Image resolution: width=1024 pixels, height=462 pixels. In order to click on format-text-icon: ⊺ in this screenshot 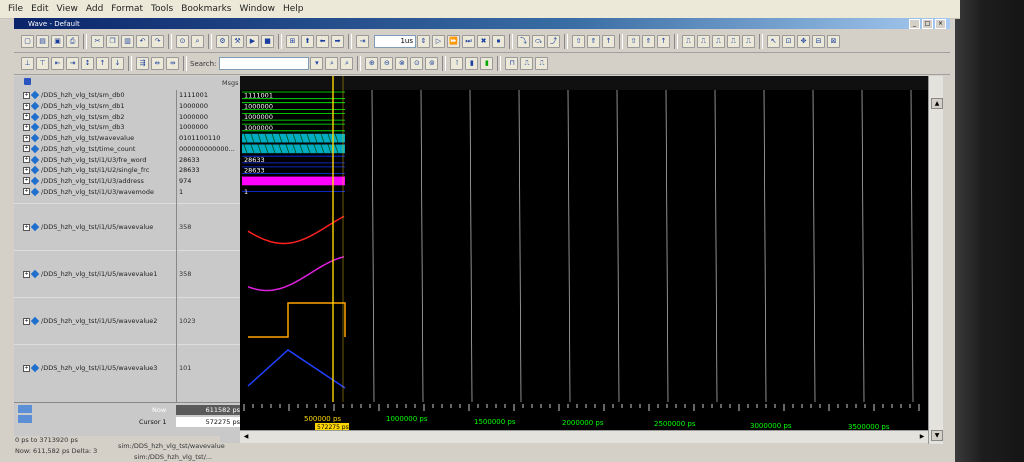, I will do `click(457, 63)`.